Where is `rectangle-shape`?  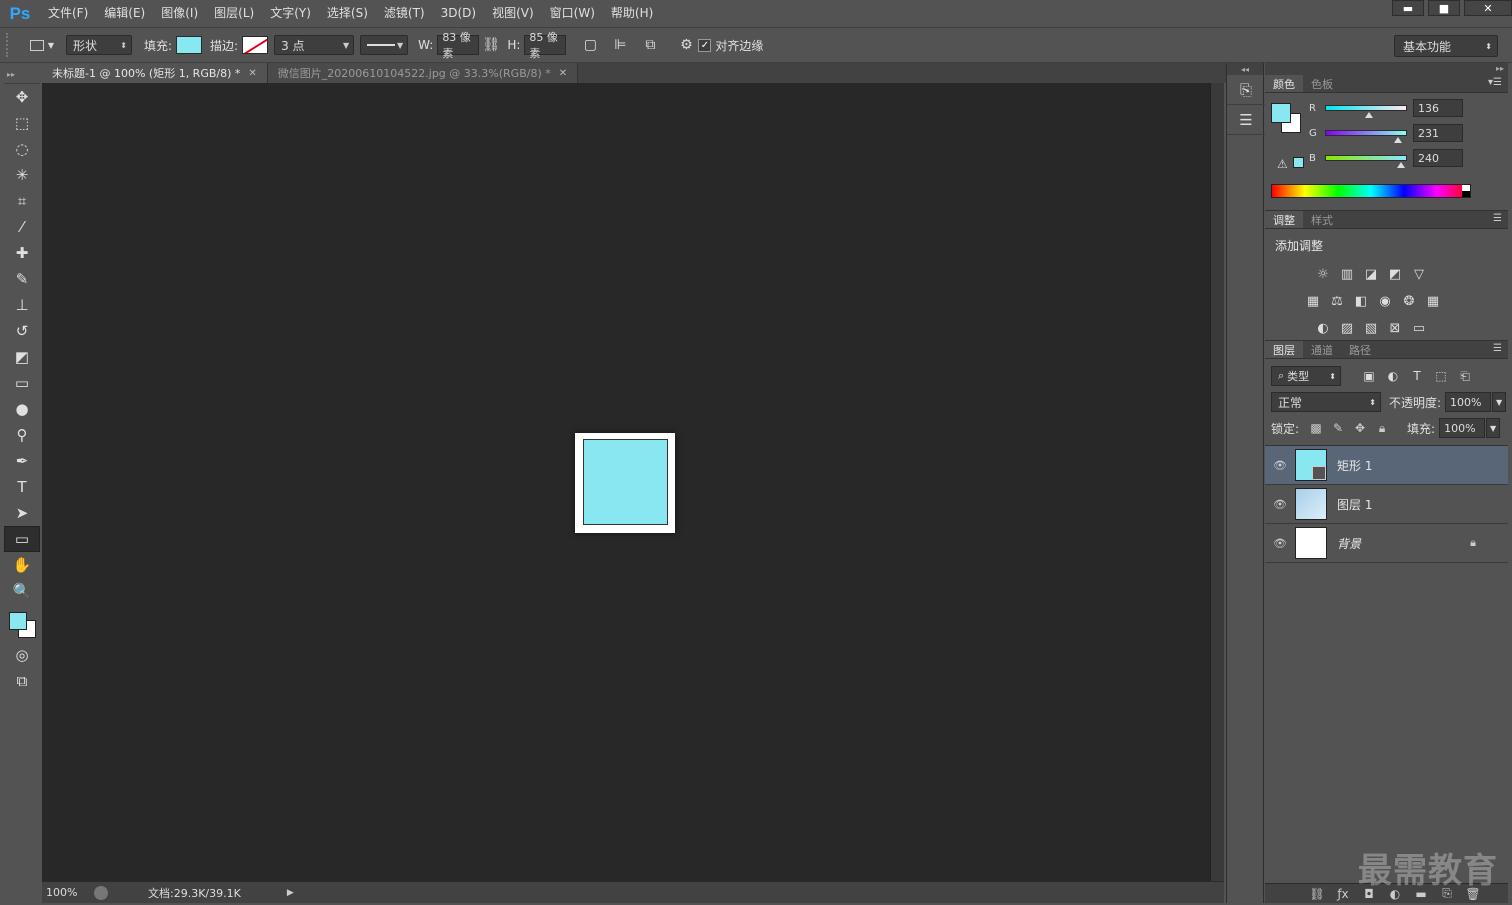 rectangle-shape is located at coordinates (625, 482).